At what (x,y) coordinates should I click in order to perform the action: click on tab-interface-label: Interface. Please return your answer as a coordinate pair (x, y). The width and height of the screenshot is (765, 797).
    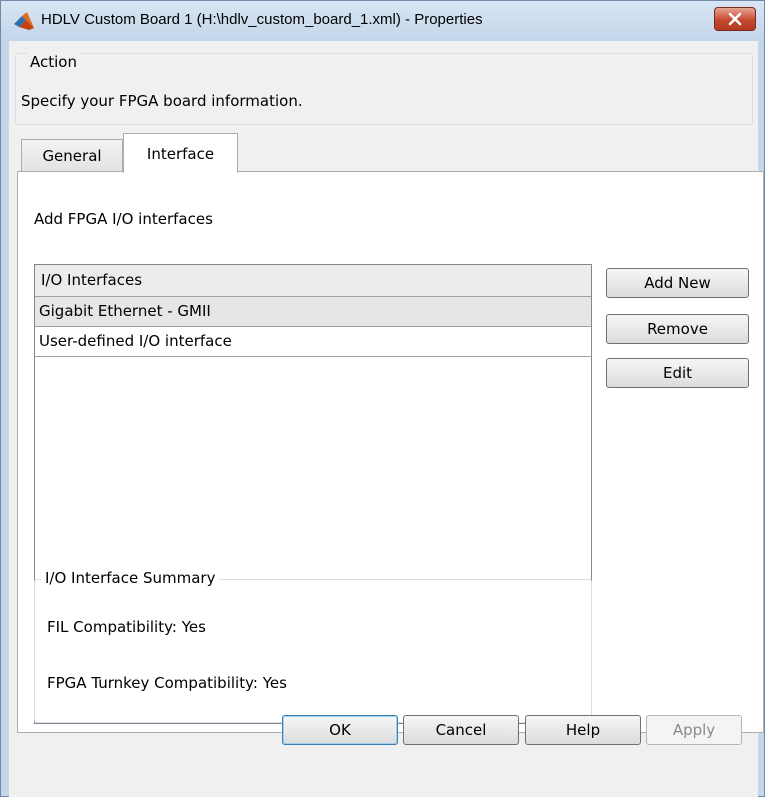
    Looking at the image, I should click on (180, 153).